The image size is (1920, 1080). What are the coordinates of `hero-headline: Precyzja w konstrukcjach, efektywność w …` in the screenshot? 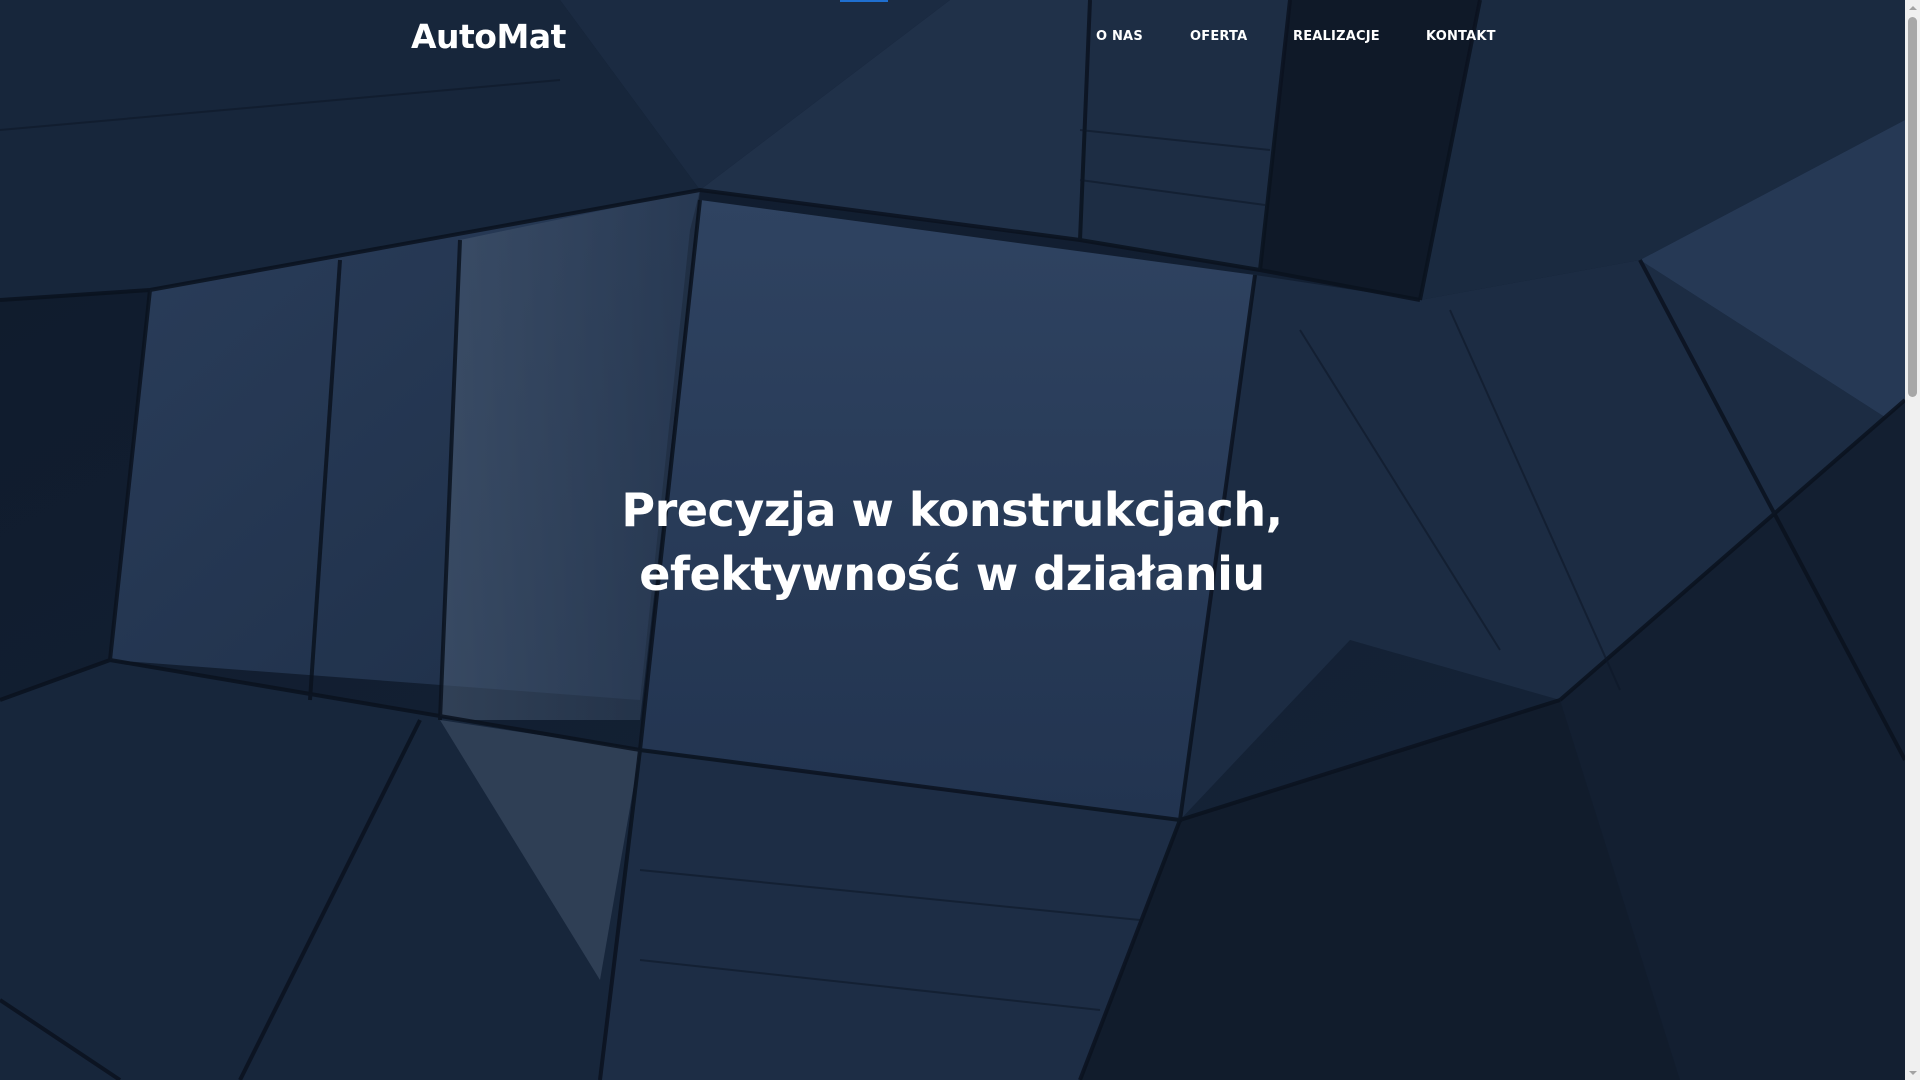 It's located at (952, 542).